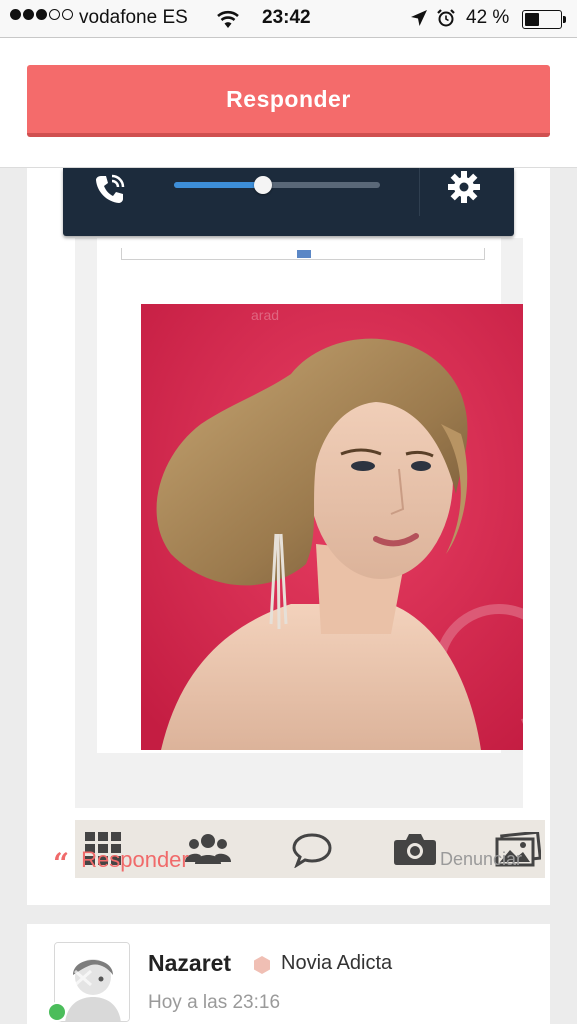 The image size is (577, 1024). I want to click on post-timestamp: Hoy a las 23:16, so click(214, 1002).